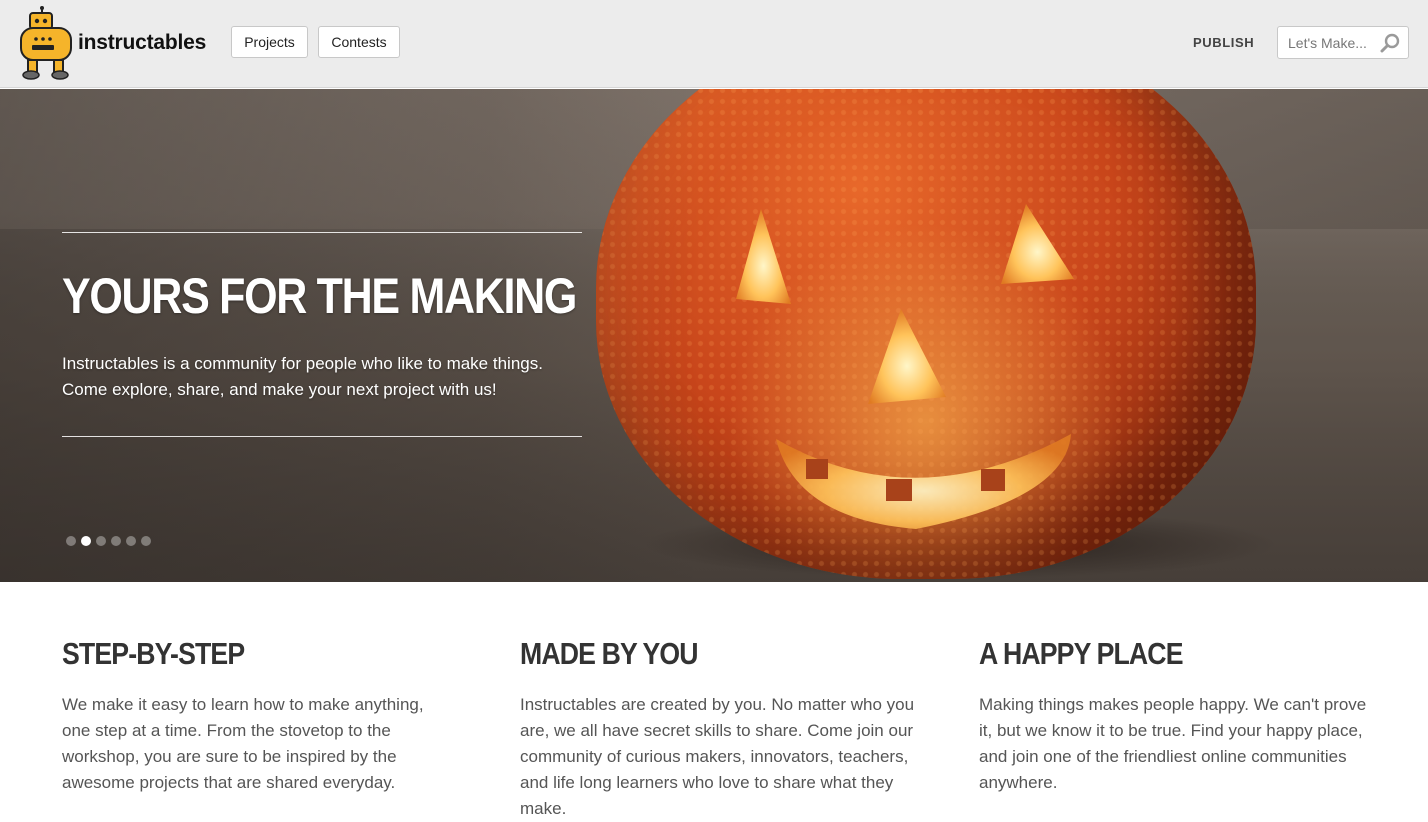 The width and height of the screenshot is (1428, 822). Describe the element at coordinates (714, 44) in the screenshot. I see `site-header: instructables Projects Contests PUBLISH` at that location.